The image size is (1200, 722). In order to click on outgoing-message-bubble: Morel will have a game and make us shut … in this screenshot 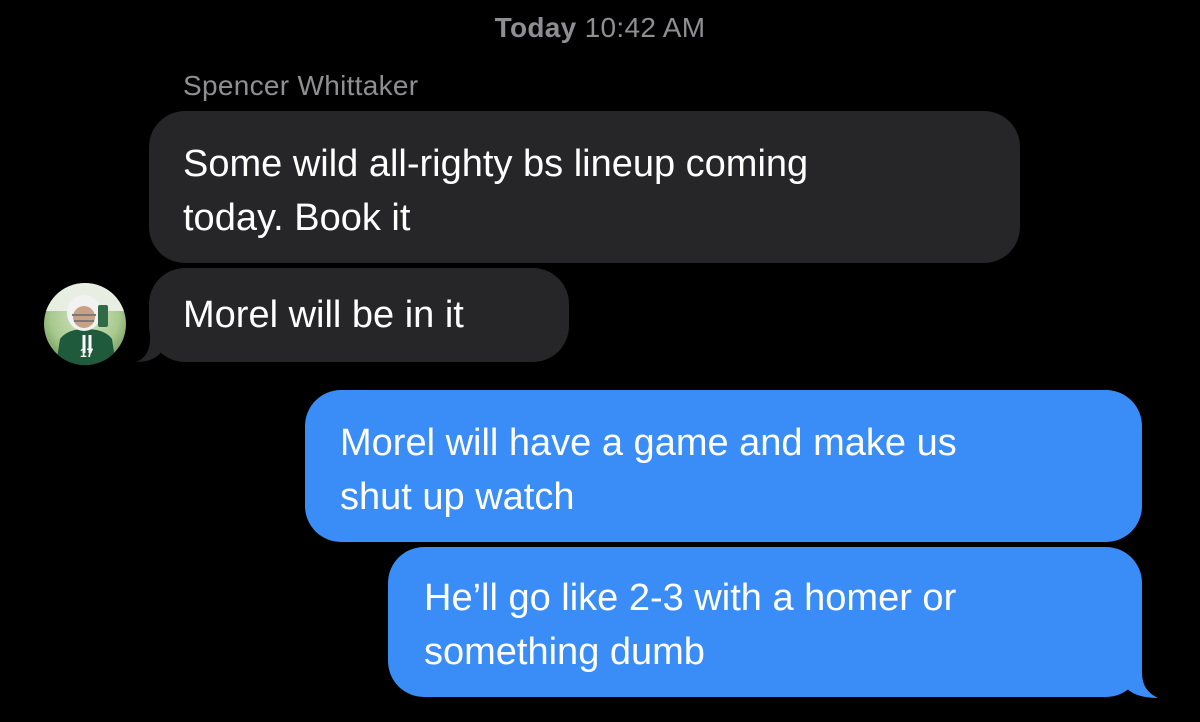, I will do `click(723, 466)`.